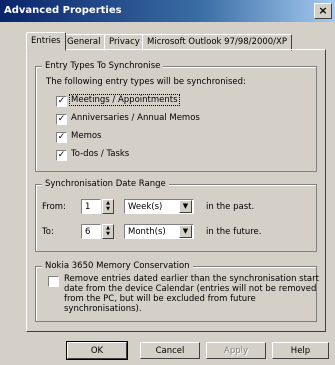 The height and width of the screenshot is (365, 335). I want to click on from-unit-select: Week(s) ▼, so click(159, 206).